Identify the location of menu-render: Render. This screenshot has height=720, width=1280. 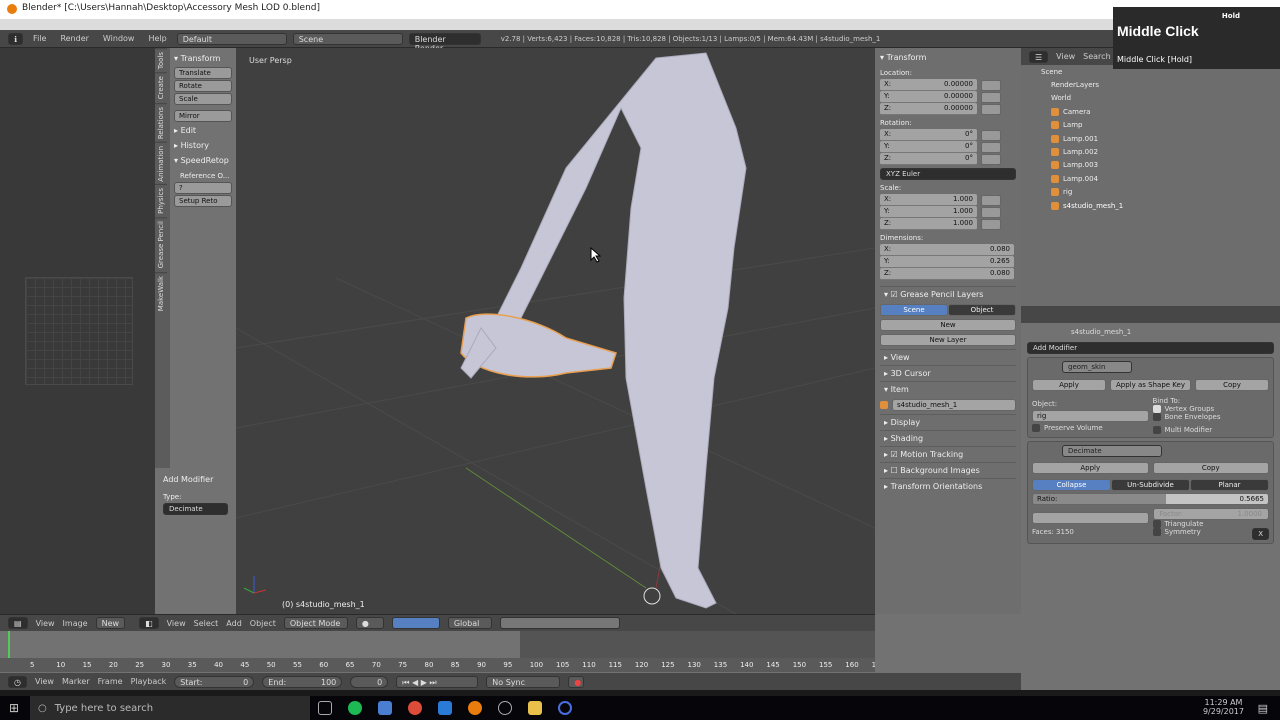
(74, 38).